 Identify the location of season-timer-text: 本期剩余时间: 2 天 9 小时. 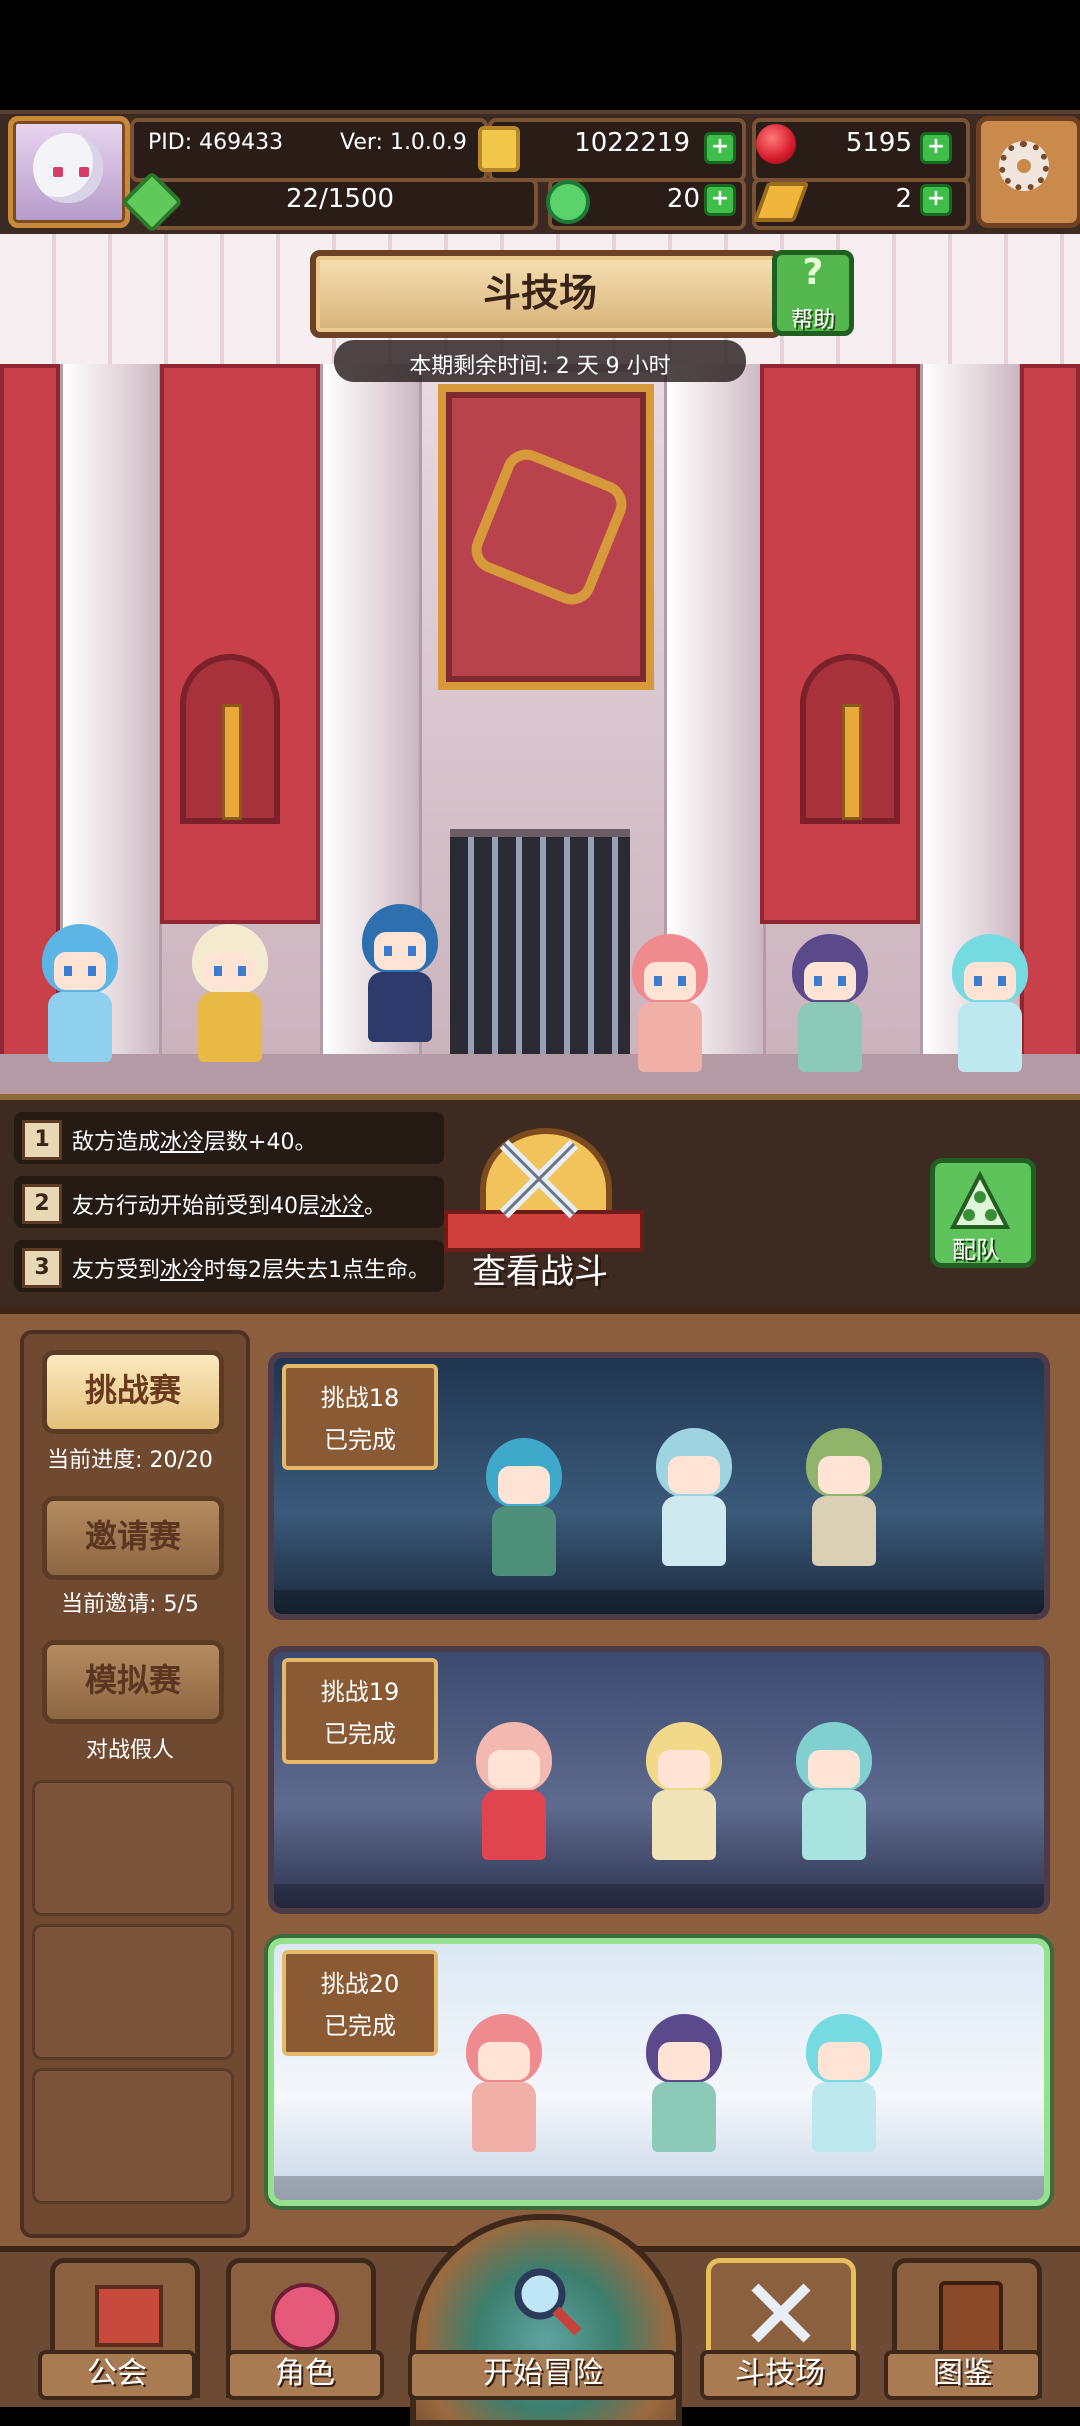
(540, 366).